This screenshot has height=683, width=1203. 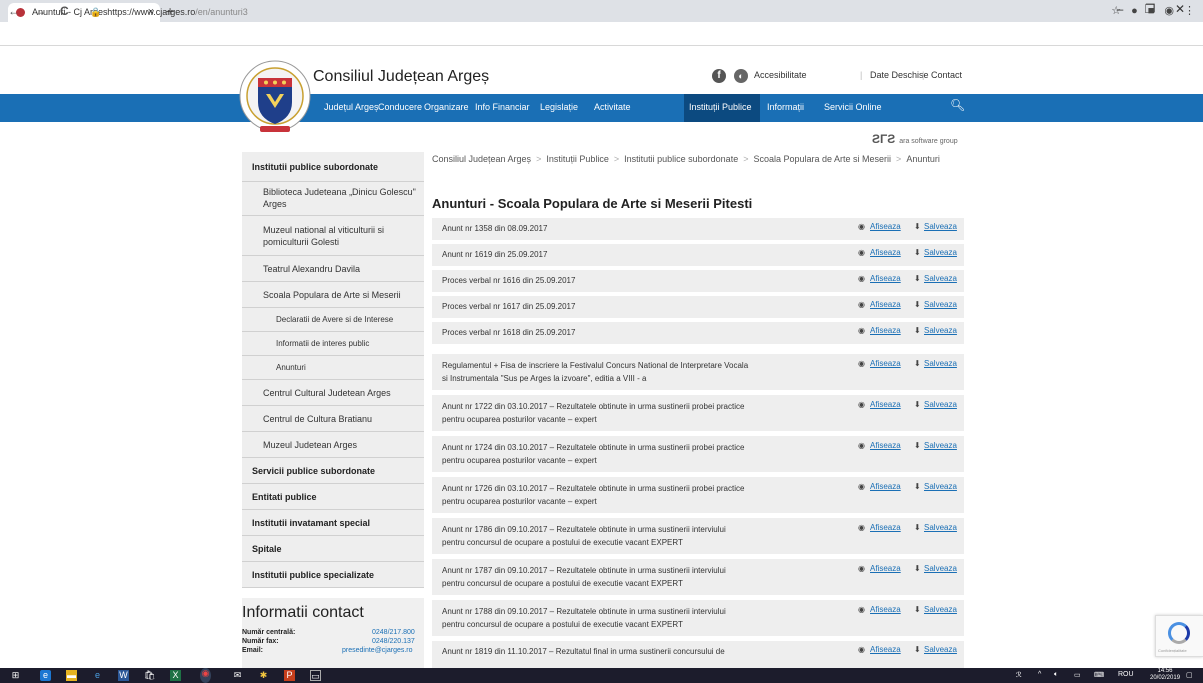 I want to click on people-icon: ℛ, so click(x=1019, y=675).